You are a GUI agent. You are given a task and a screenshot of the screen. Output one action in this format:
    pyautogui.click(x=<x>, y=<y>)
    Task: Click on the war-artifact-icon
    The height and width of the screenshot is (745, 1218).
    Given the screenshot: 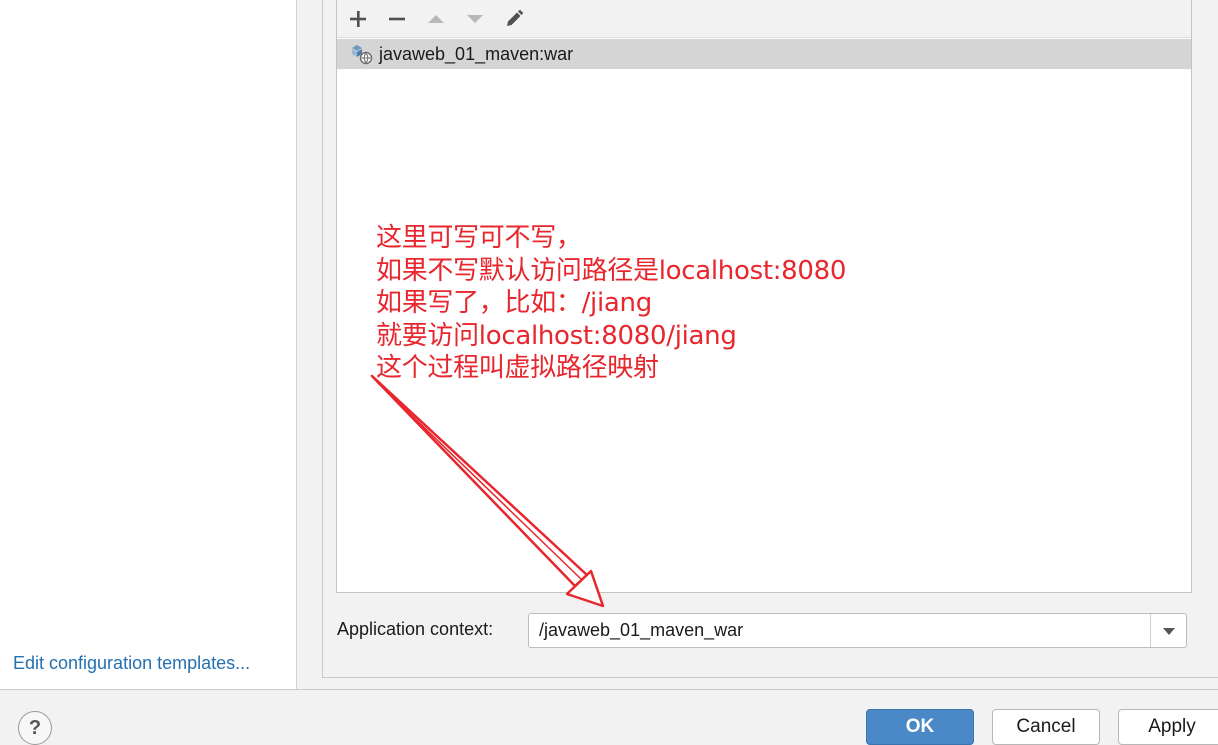 What is the action you would take?
    pyautogui.click(x=362, y=55)
    